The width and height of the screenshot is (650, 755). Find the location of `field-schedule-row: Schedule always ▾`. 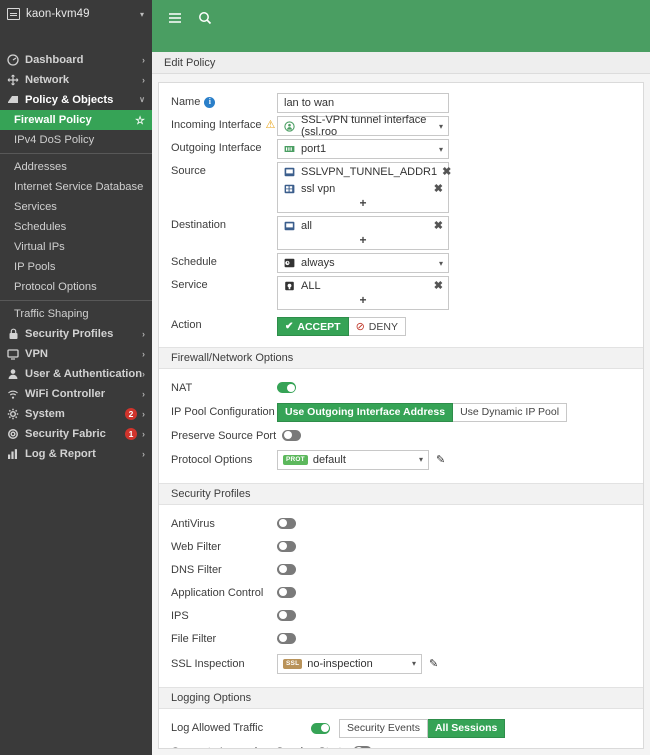

field-schedule-row: Schedule always ▾ is located at coordinates (401, 263).